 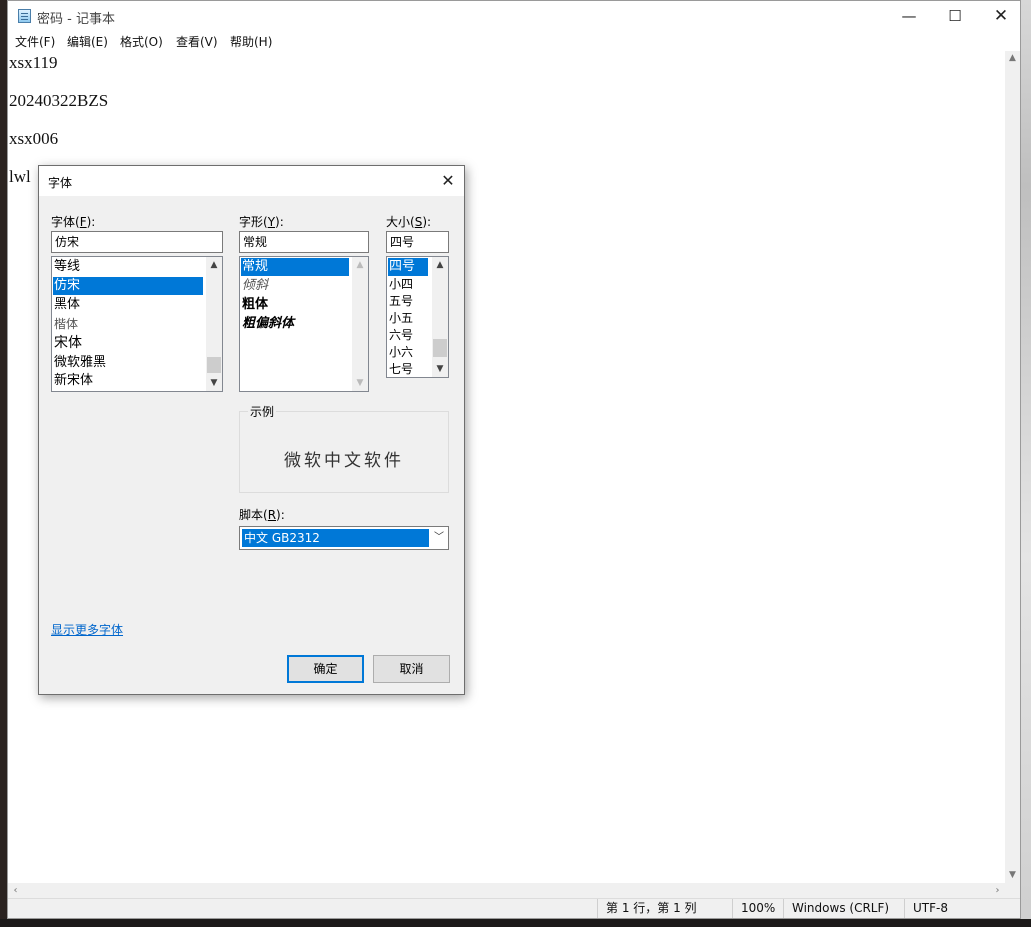 What do you see at coordinates (409, 368) in the screenshot?
I see `size-option: 七号` at bounding box center [409, 368].